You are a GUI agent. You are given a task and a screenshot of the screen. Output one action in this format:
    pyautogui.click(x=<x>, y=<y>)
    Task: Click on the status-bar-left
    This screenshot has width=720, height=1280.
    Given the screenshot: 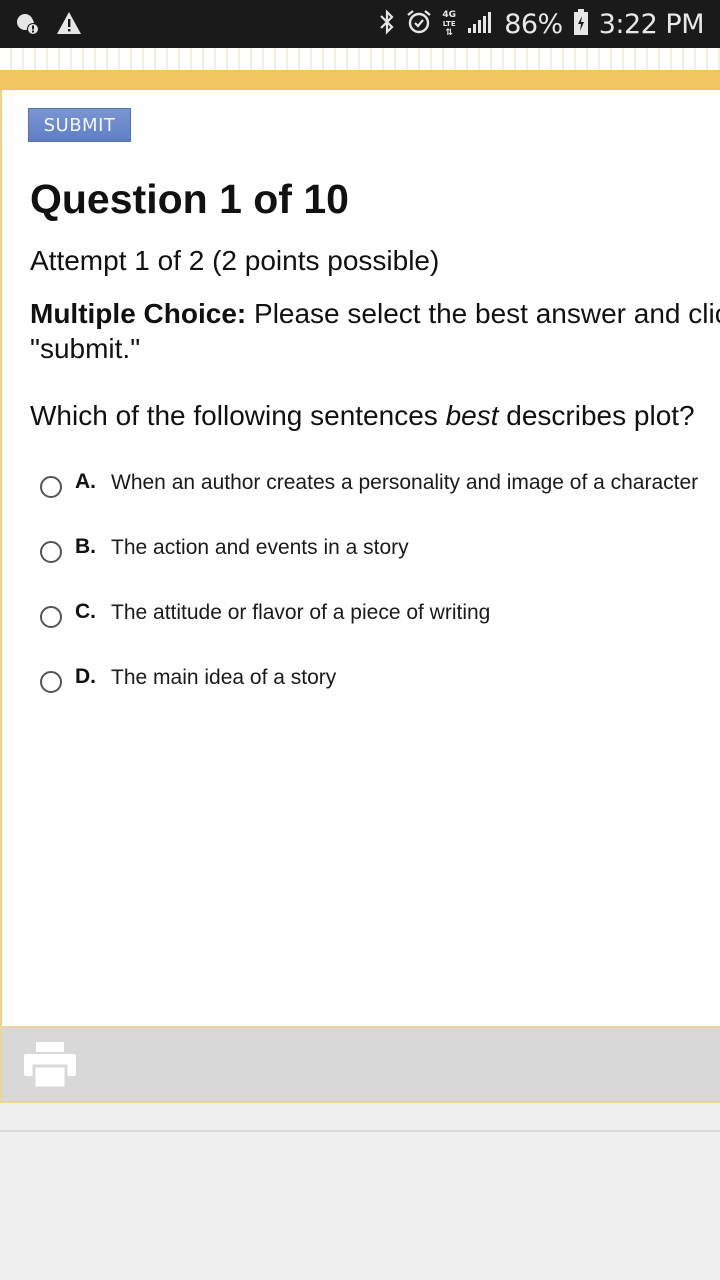 What is the action you would take?
    pyautogui.click(x=48, y=25)
    